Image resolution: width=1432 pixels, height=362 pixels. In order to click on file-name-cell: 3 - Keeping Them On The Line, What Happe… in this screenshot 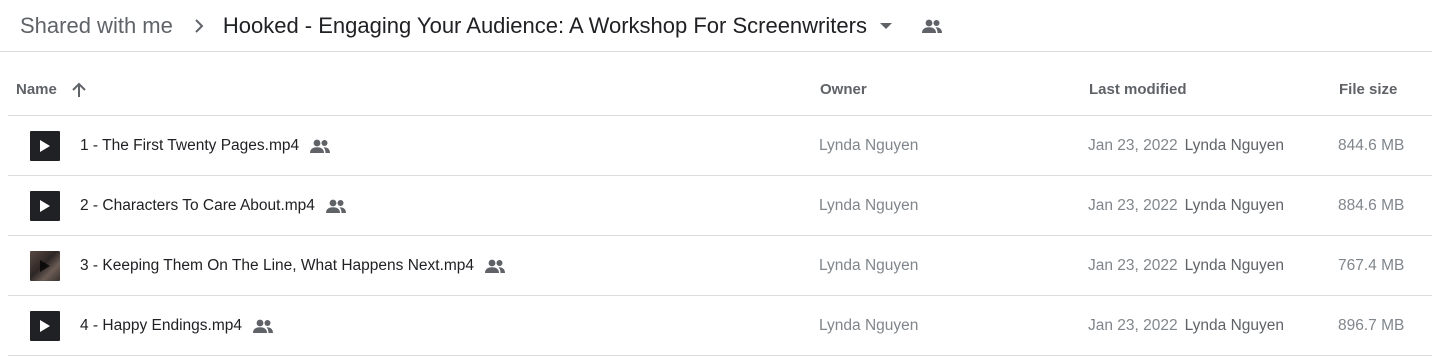, I will do `click(268, 265)`.